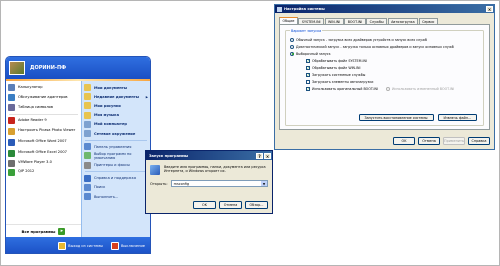 This screenshot has width=500, height=266. I want to click on place-item: Мои документы, so click(116, 87).